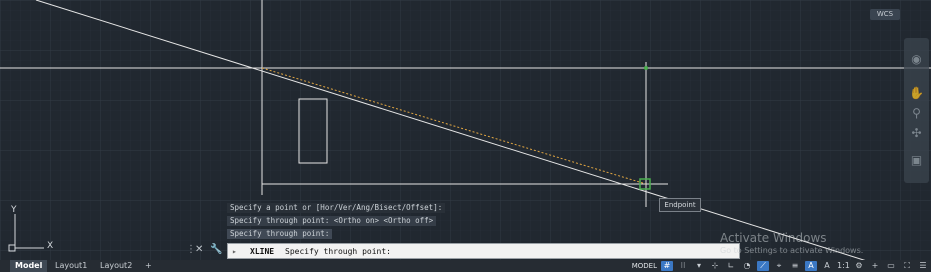 The height and width of the screenshot is (272, 931). I want to click on grid-icon: #, so click(667, 266).